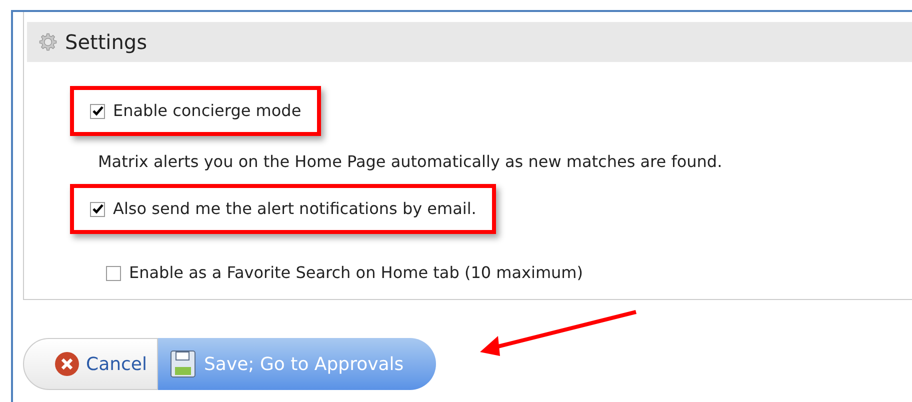 The height and width of the screenshot is (402, 912). What do you see at coordinates (90, 364) in the screenshot?
I see `cancel-button: Cancel` at bounding box center [90, 364].